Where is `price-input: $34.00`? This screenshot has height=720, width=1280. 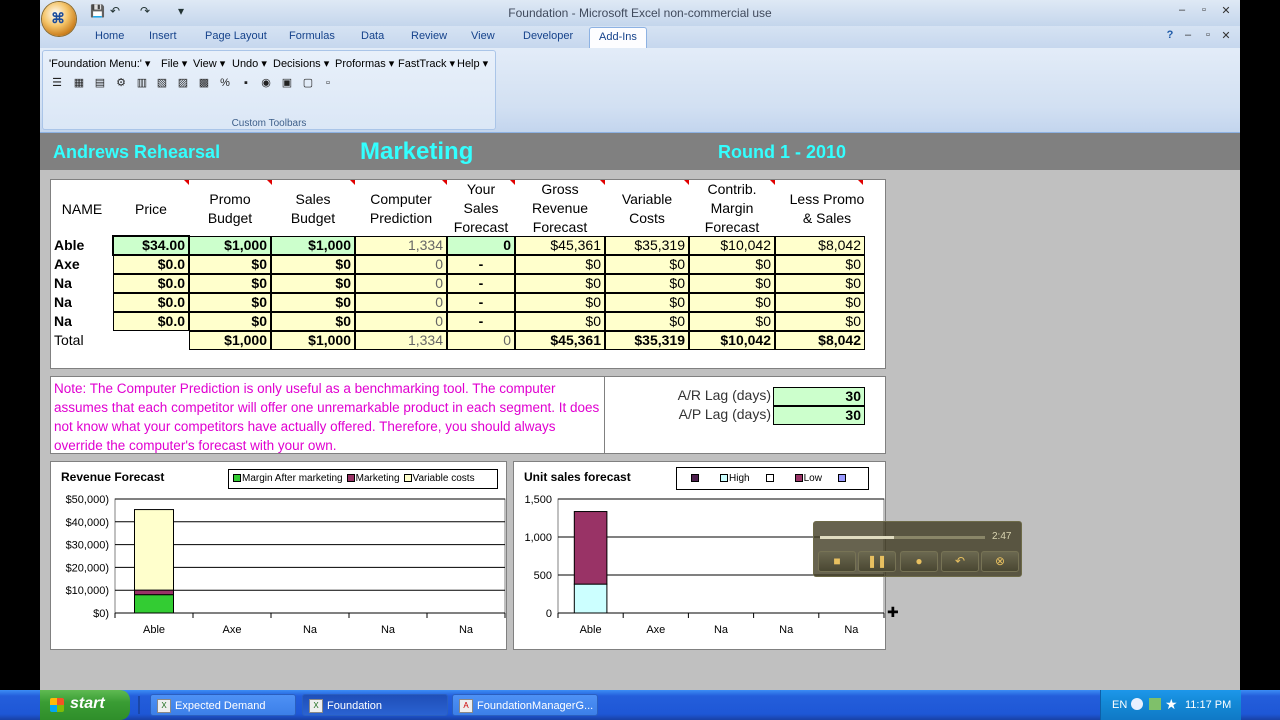
price-input: $34.00 is located at coordinates (151, 245).